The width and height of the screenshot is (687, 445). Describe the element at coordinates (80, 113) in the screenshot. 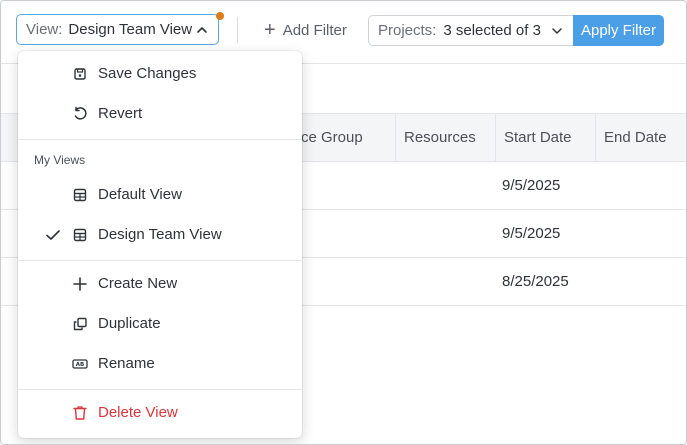

I see `undo-icon` at that location.